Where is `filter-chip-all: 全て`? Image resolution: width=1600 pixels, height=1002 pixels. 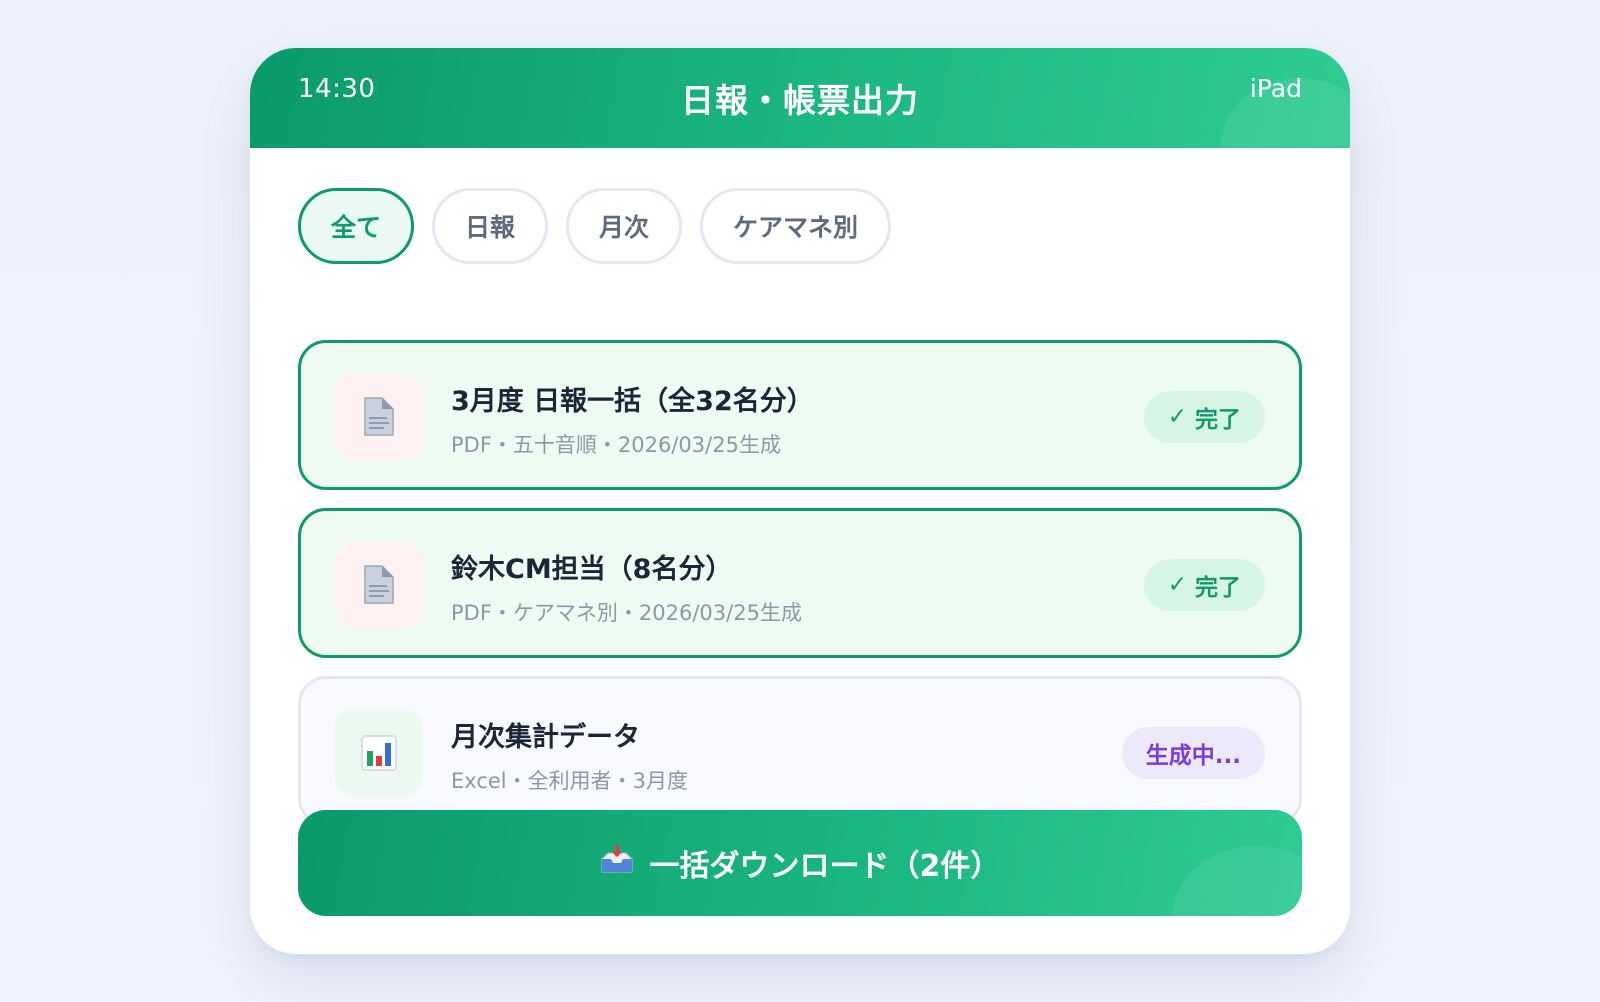 filter-chip-all: 全て is located at coordinates (356, 226).